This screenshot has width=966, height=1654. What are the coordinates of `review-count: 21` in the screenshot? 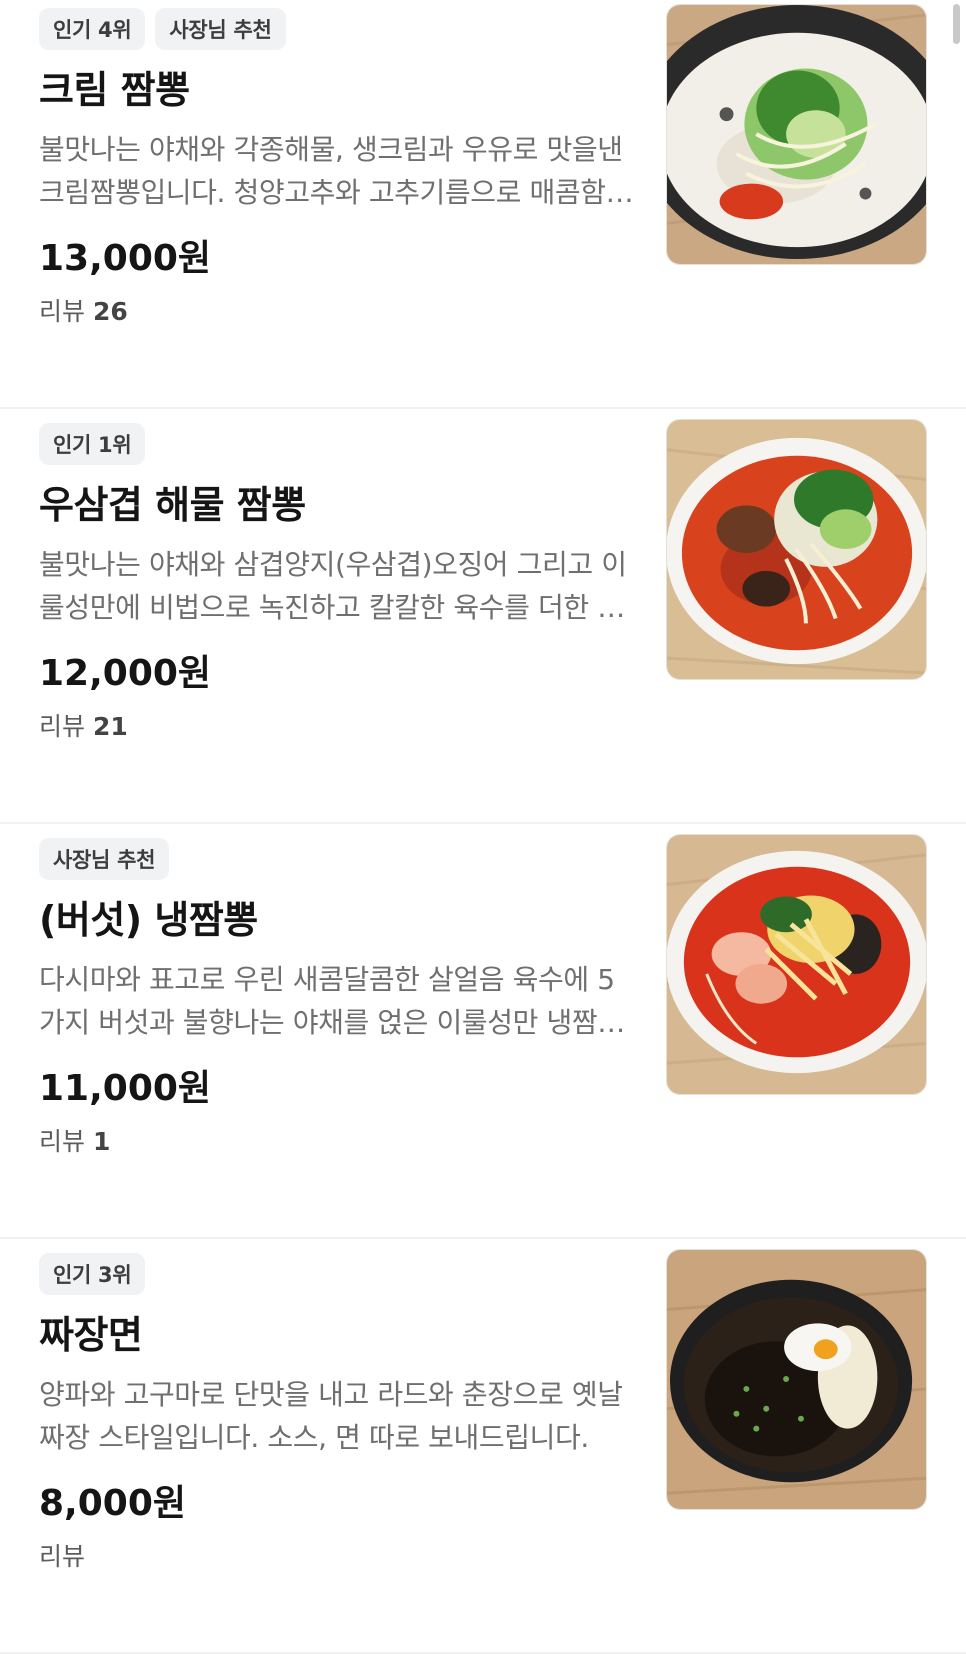 It's located at (110, 726).